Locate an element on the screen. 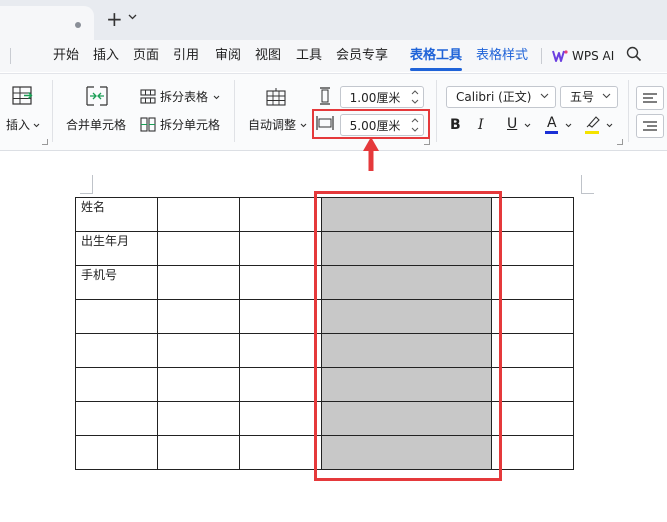 The height and width of the screenshot is (522, 667). menu-member: 会员专享 is located at coordinates (362, 56).